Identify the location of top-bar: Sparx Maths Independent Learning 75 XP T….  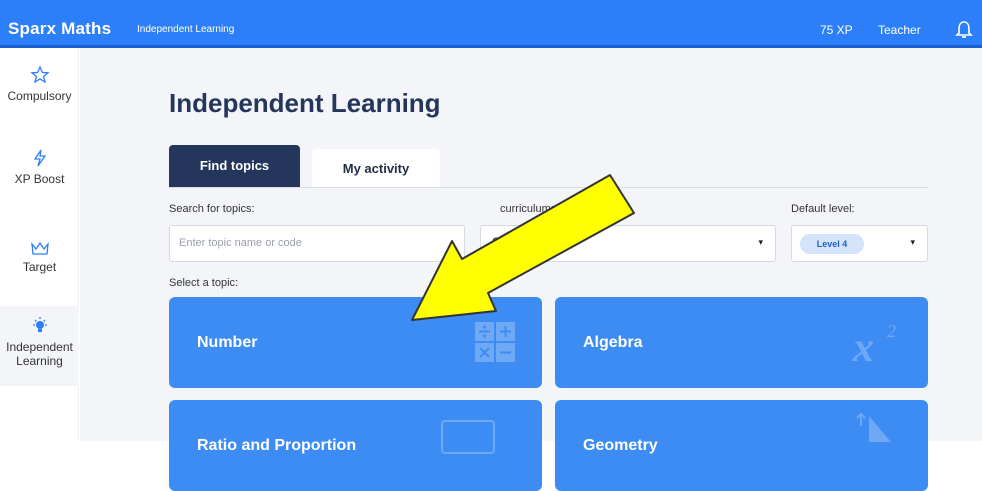
(491, 24).